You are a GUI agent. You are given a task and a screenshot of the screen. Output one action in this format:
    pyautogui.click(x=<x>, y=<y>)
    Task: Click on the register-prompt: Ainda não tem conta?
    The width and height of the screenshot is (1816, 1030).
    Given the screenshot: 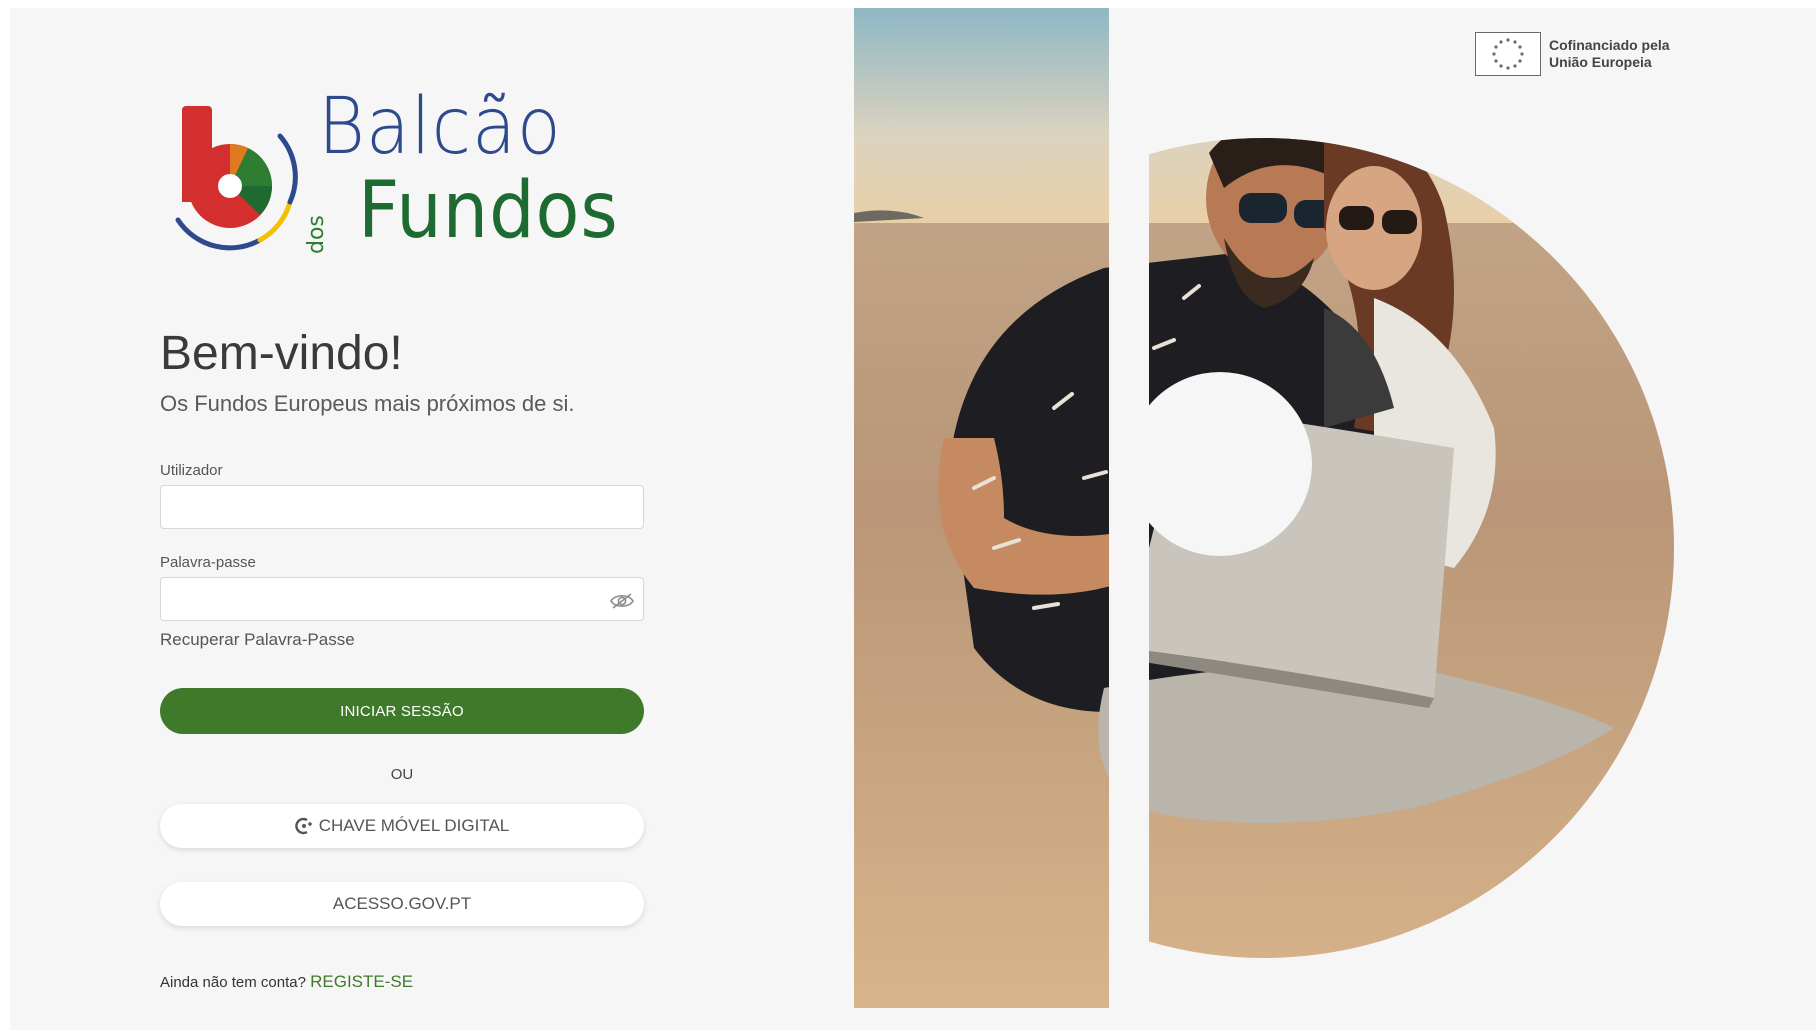 What is the action you would take?
    pyautogui.click(x=233, y=982)
    